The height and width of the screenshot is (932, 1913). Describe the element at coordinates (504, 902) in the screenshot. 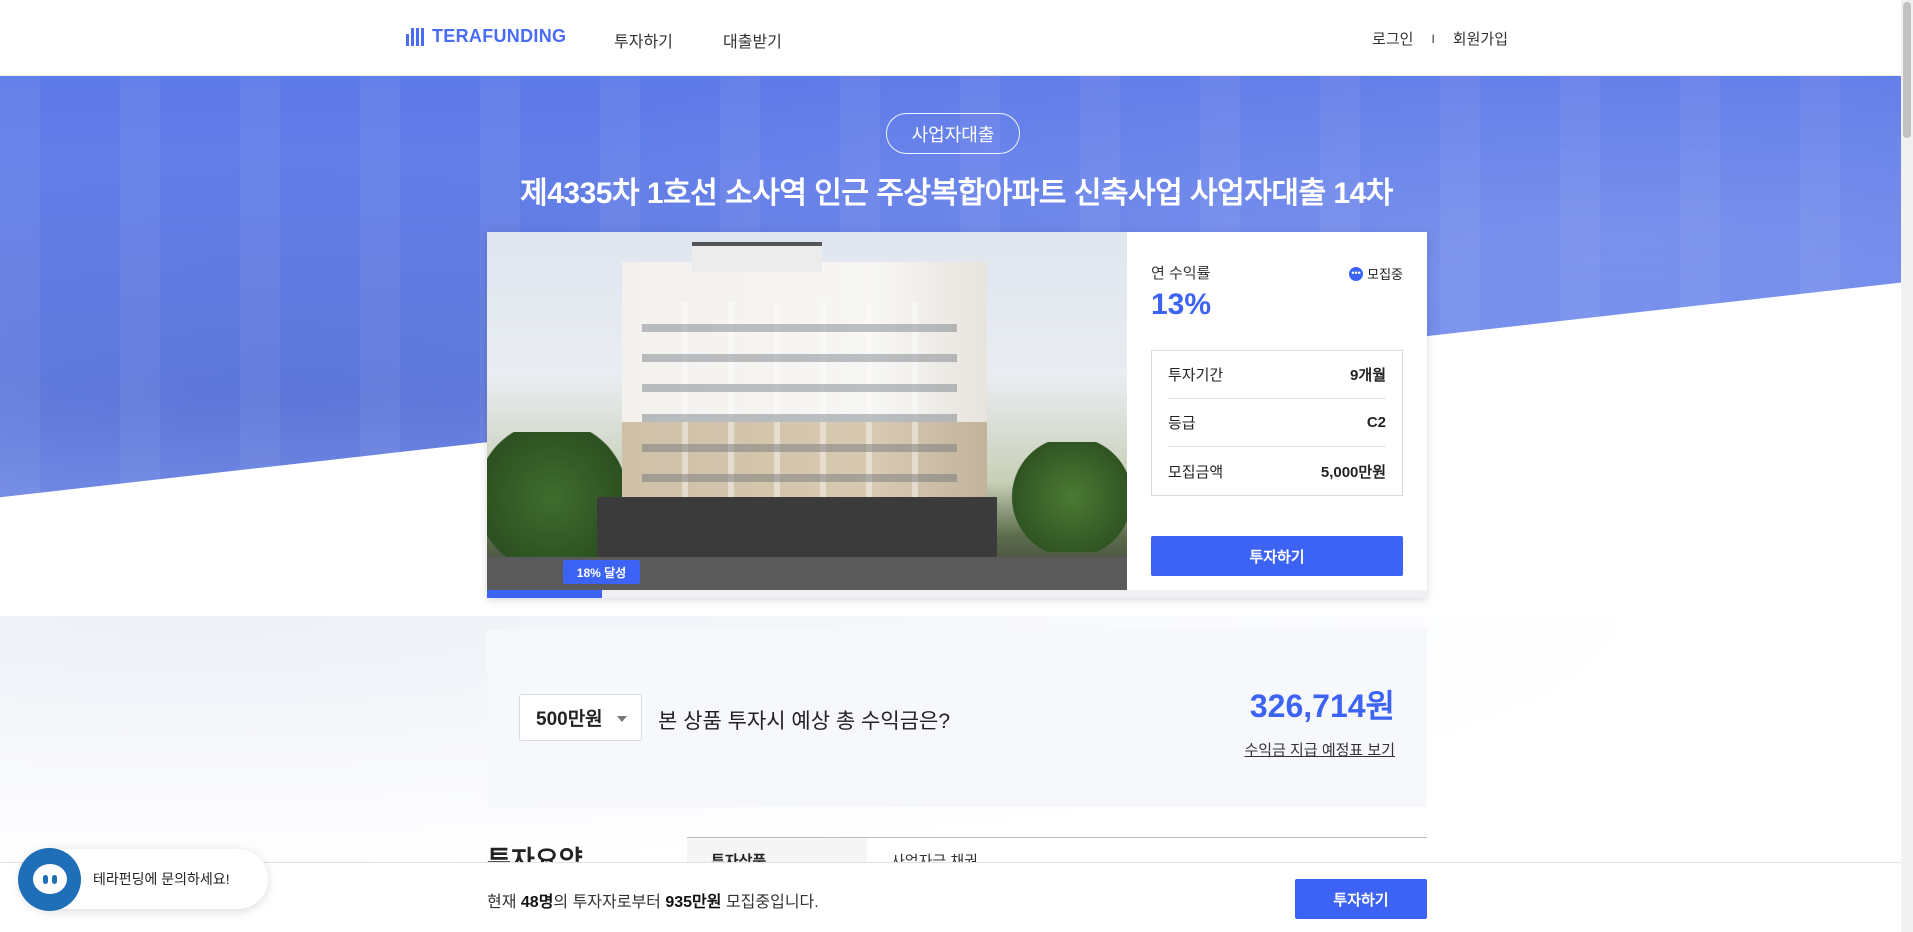

I see `status-prefix: 현재` at that location.